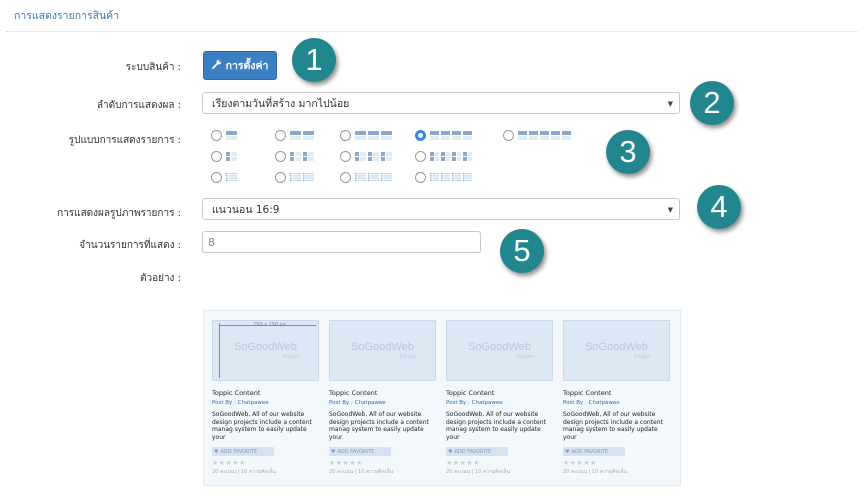  What do you see at coordinates (441, 103) in the screenshot?
I see `sort-select: เรียงตามวันที่สร้าง มากไปน้อย ▼` at bounding box center [441, 103].